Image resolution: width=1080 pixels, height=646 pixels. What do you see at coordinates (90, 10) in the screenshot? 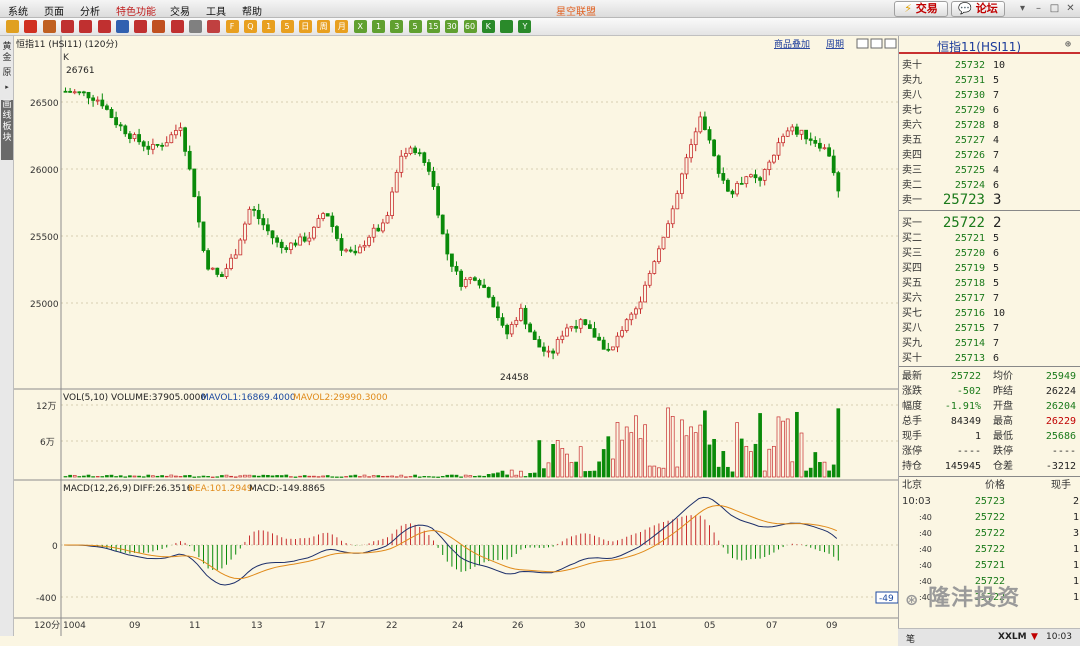
I see `menu-analysis: 分析` at bounding box center [90, 10].